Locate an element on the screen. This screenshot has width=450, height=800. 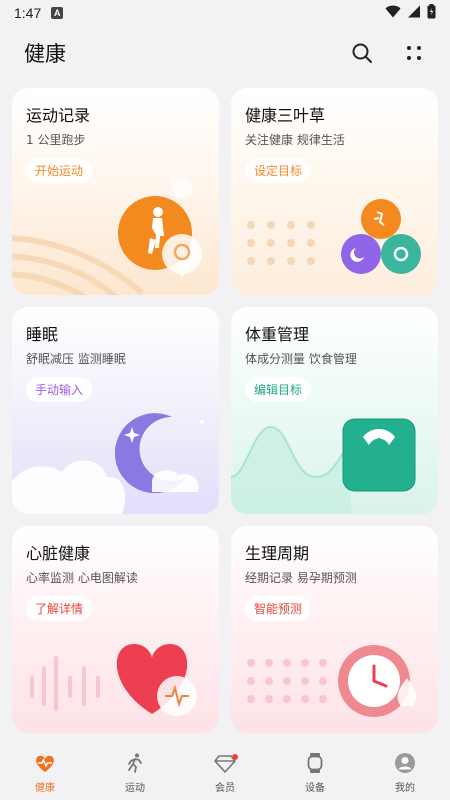
manual-input-button: 手动输入 is located at coordinates (59, 389).